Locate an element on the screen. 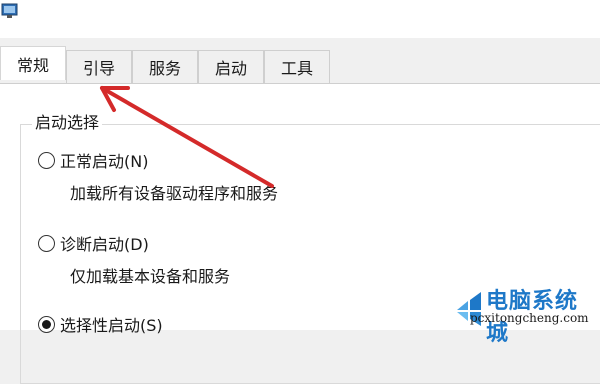  watermark-url: pcxitongcheng.com is located at coordinates (529, 318).